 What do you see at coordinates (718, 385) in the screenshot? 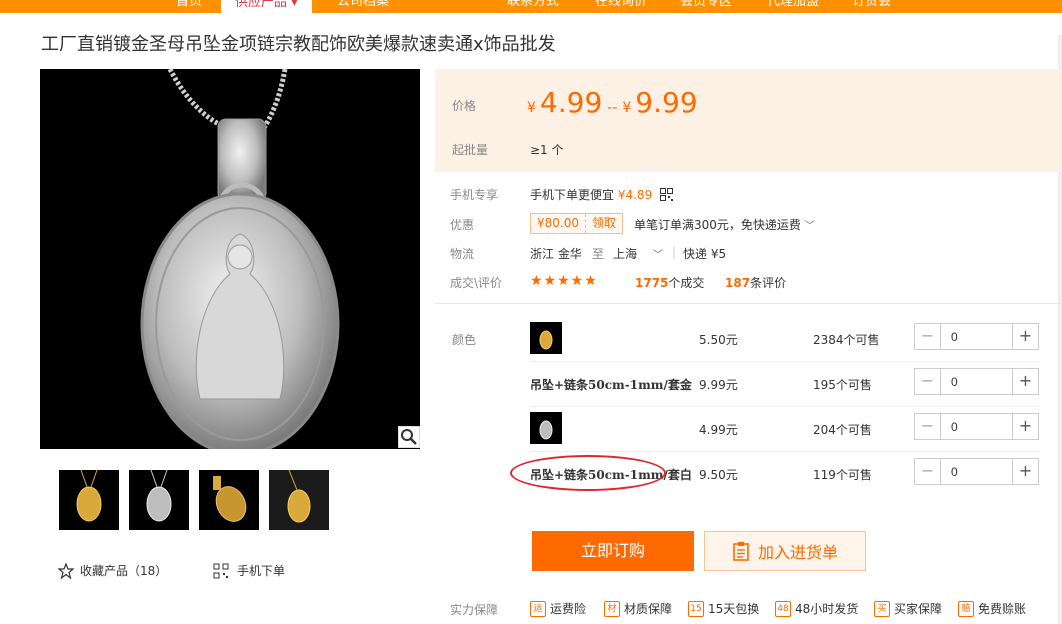
I see `sku-price: 9.99元` at bounding box center [718, 385].